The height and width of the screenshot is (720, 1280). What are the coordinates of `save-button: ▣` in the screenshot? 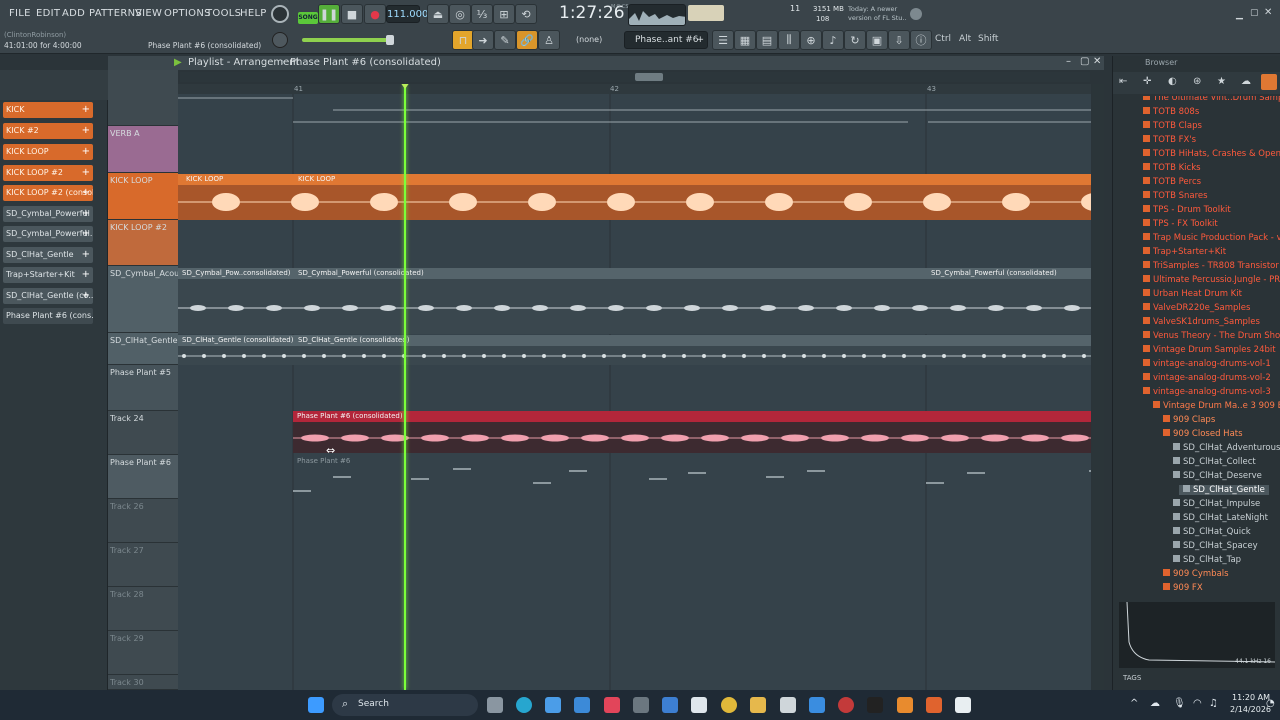 It's located at (877, 40).